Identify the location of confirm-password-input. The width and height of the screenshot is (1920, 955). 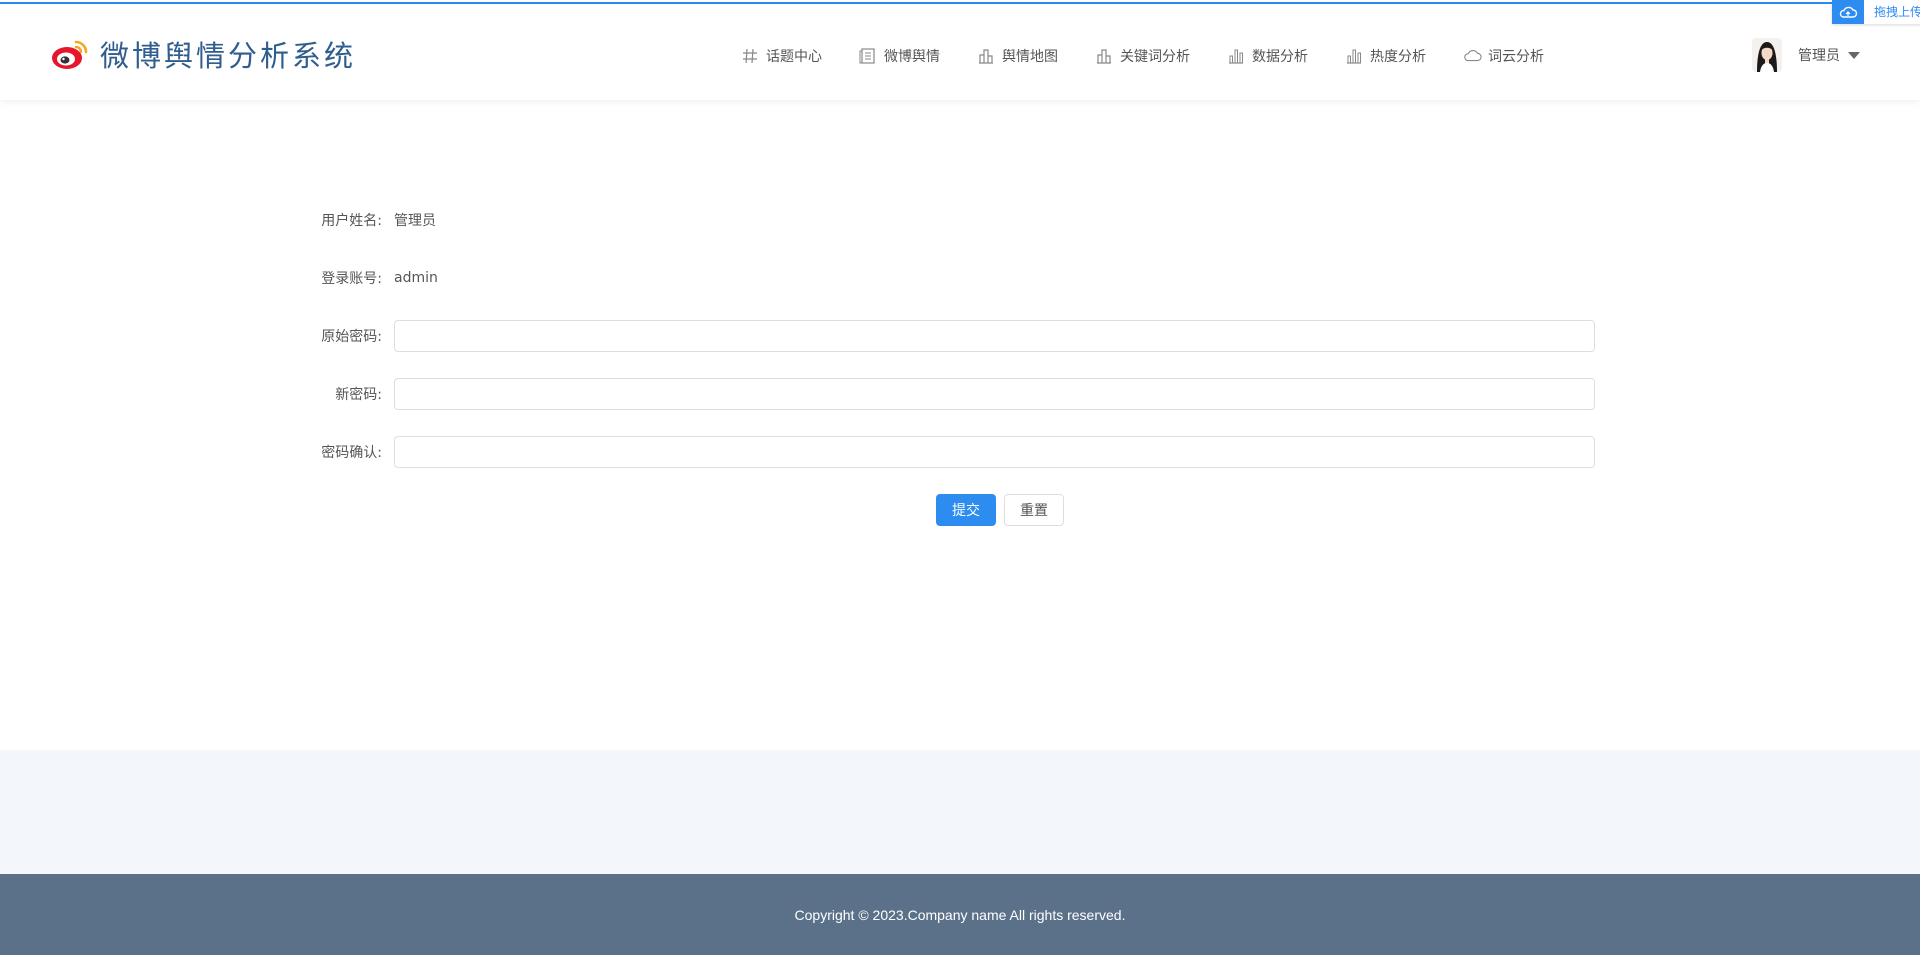
(994, 452).